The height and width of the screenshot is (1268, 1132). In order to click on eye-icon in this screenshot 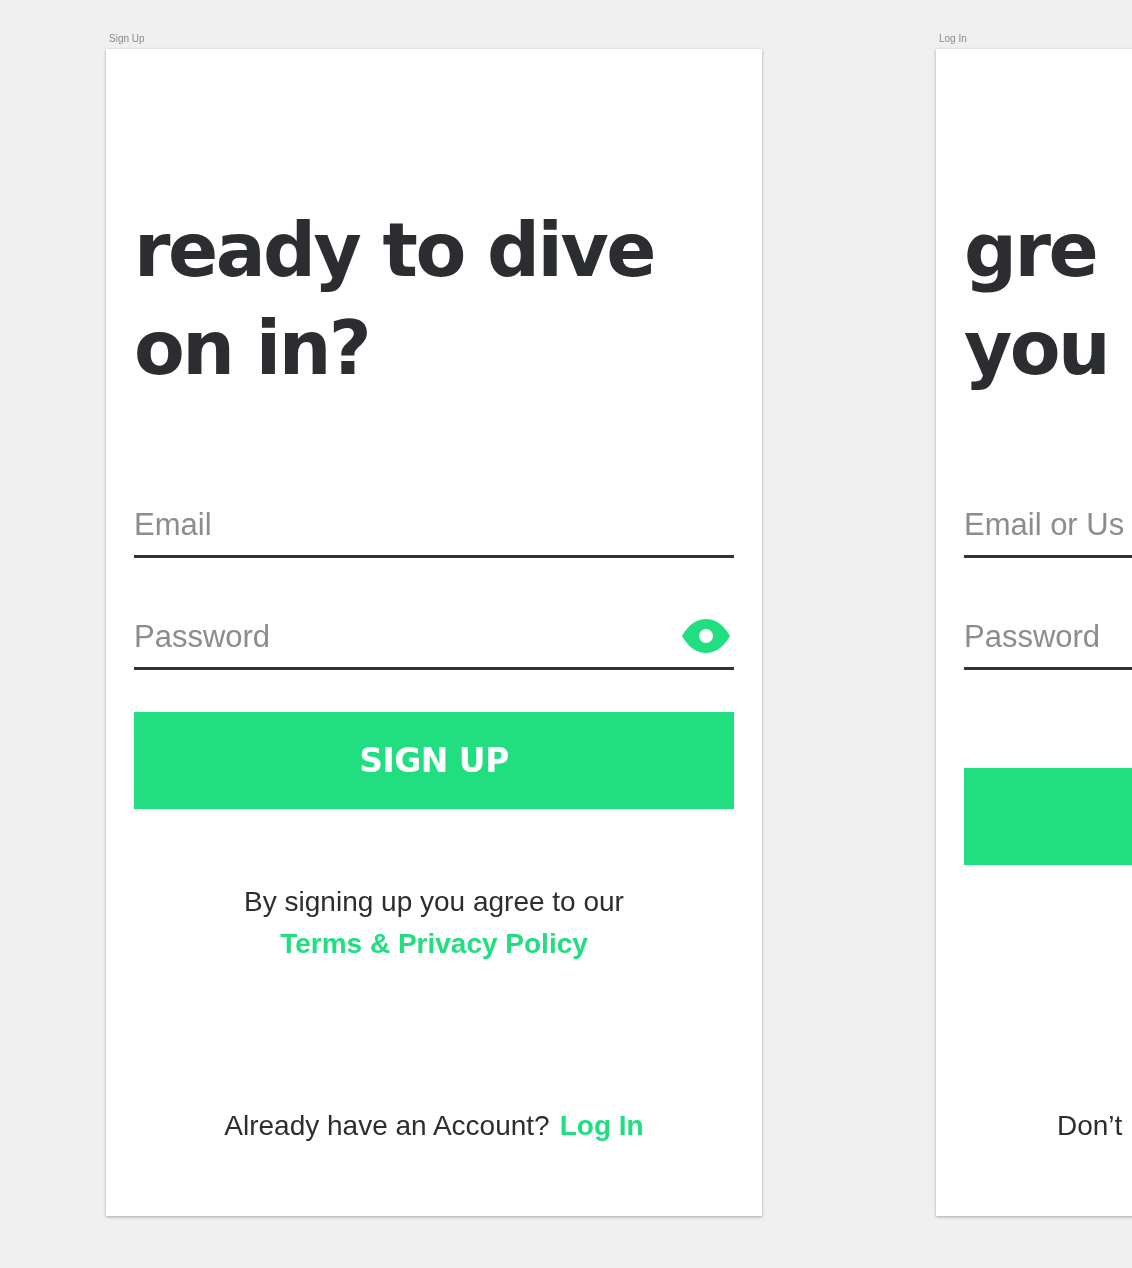, I will do `click(706, 636)`.